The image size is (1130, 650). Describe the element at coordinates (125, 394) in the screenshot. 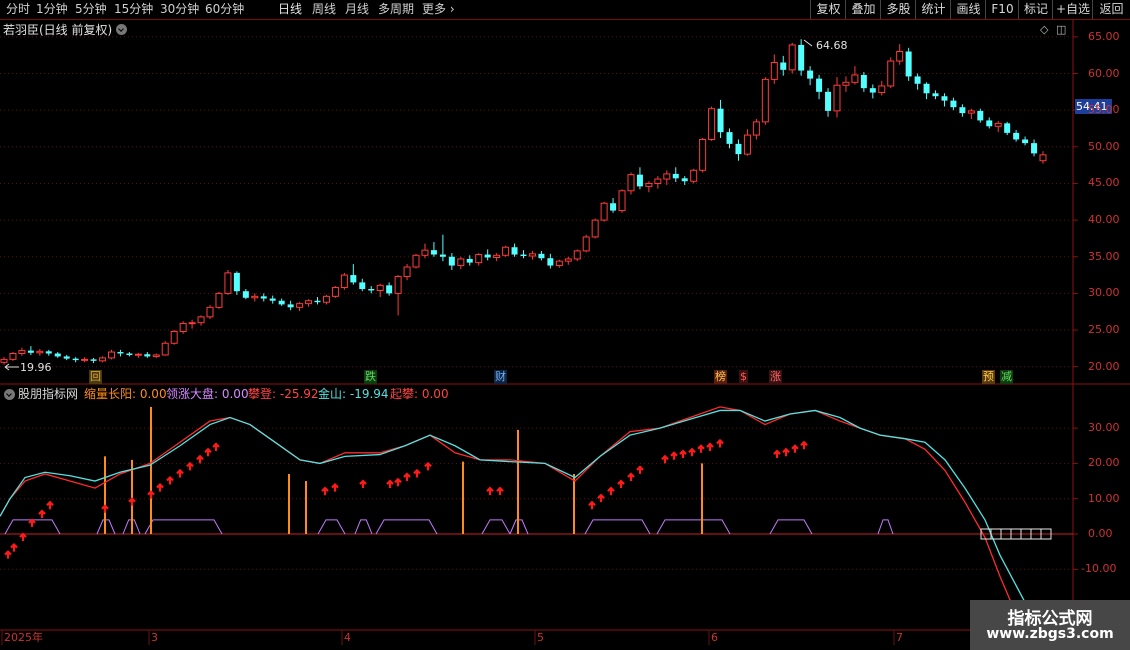

I see `indicator-field: 缩量长阳: 0.00` at that location.